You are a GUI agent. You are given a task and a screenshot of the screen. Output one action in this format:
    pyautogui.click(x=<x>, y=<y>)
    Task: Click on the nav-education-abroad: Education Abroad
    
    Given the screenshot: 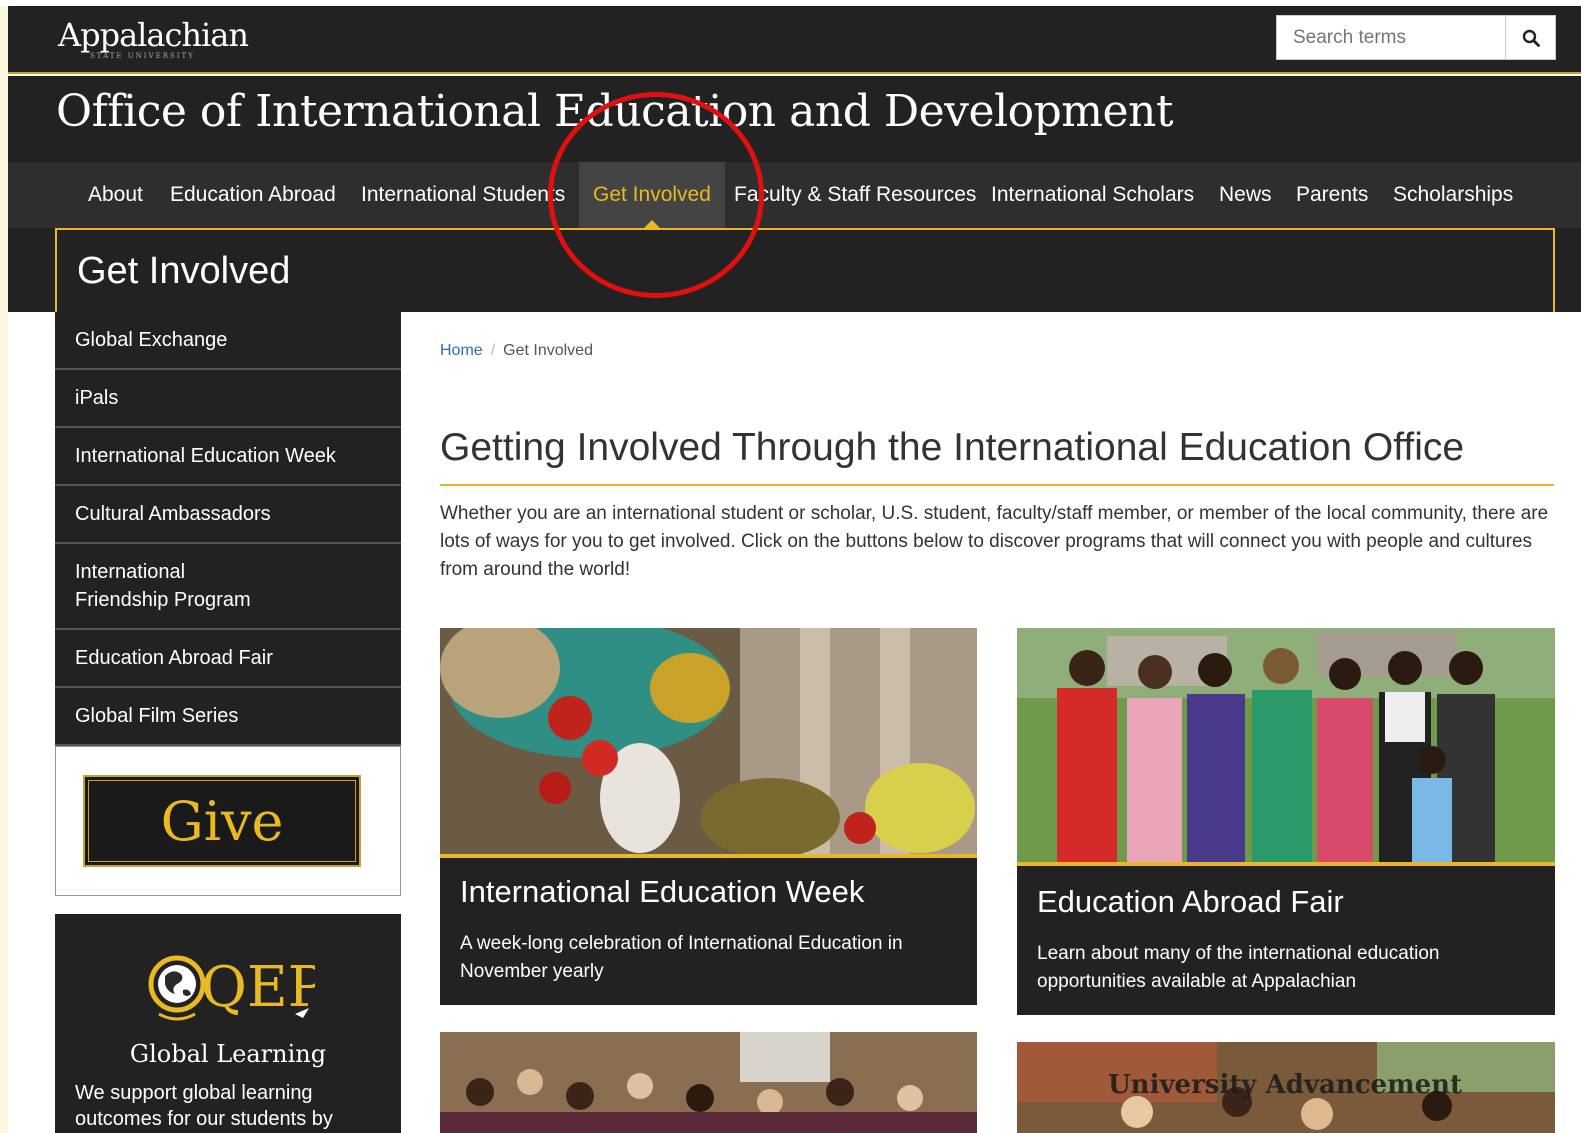 What is the action you would take?
    pyautogui.click(x=253, y=195)
    